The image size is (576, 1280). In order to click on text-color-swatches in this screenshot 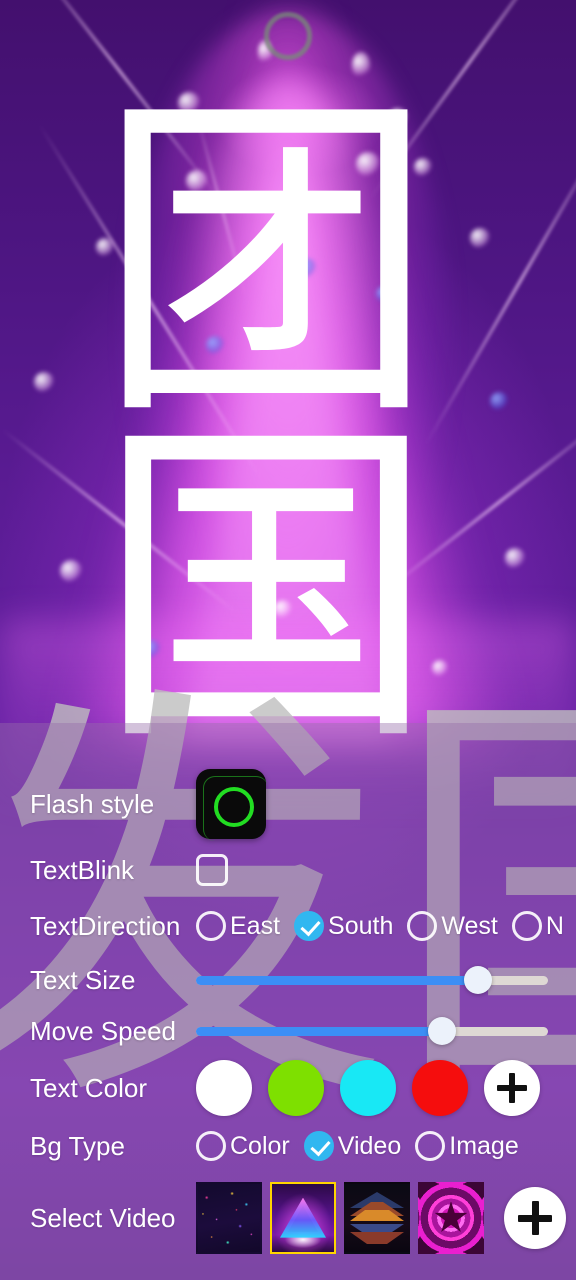, I will do `click(368, 1088)`.